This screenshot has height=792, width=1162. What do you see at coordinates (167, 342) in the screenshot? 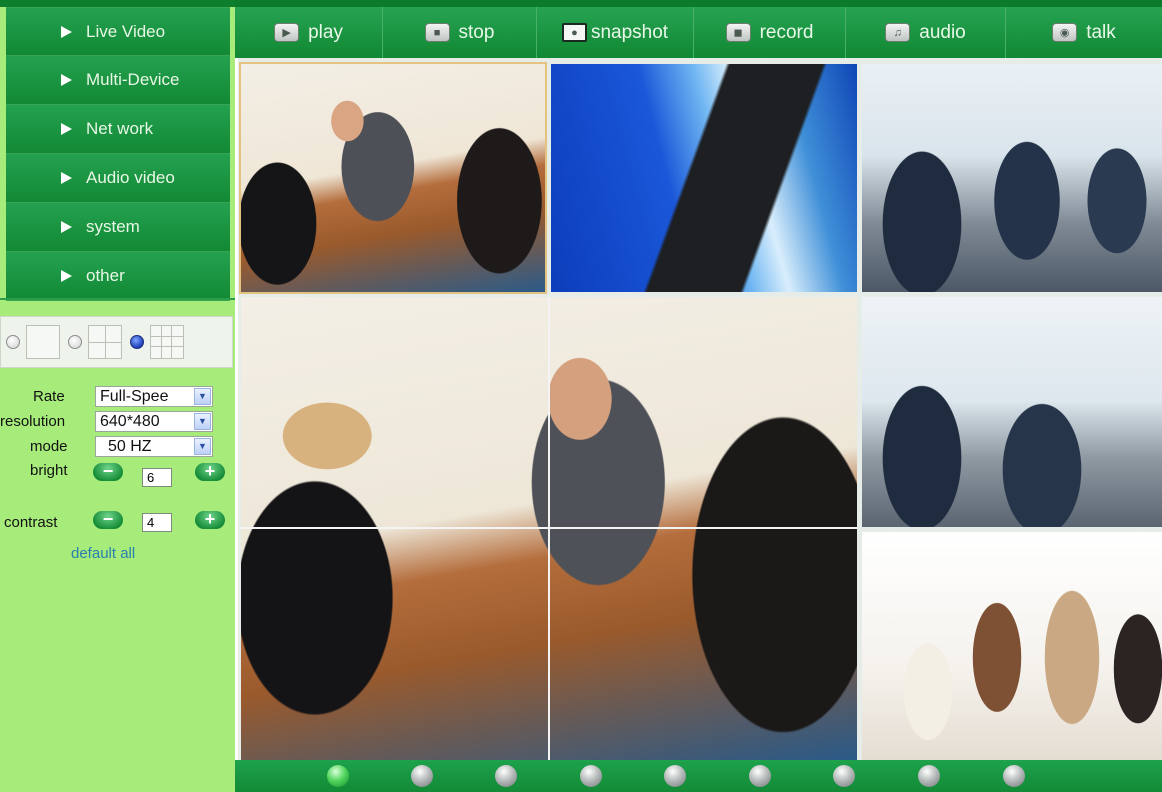
I see `nine-view-icon` at bounding box center [167, 342].